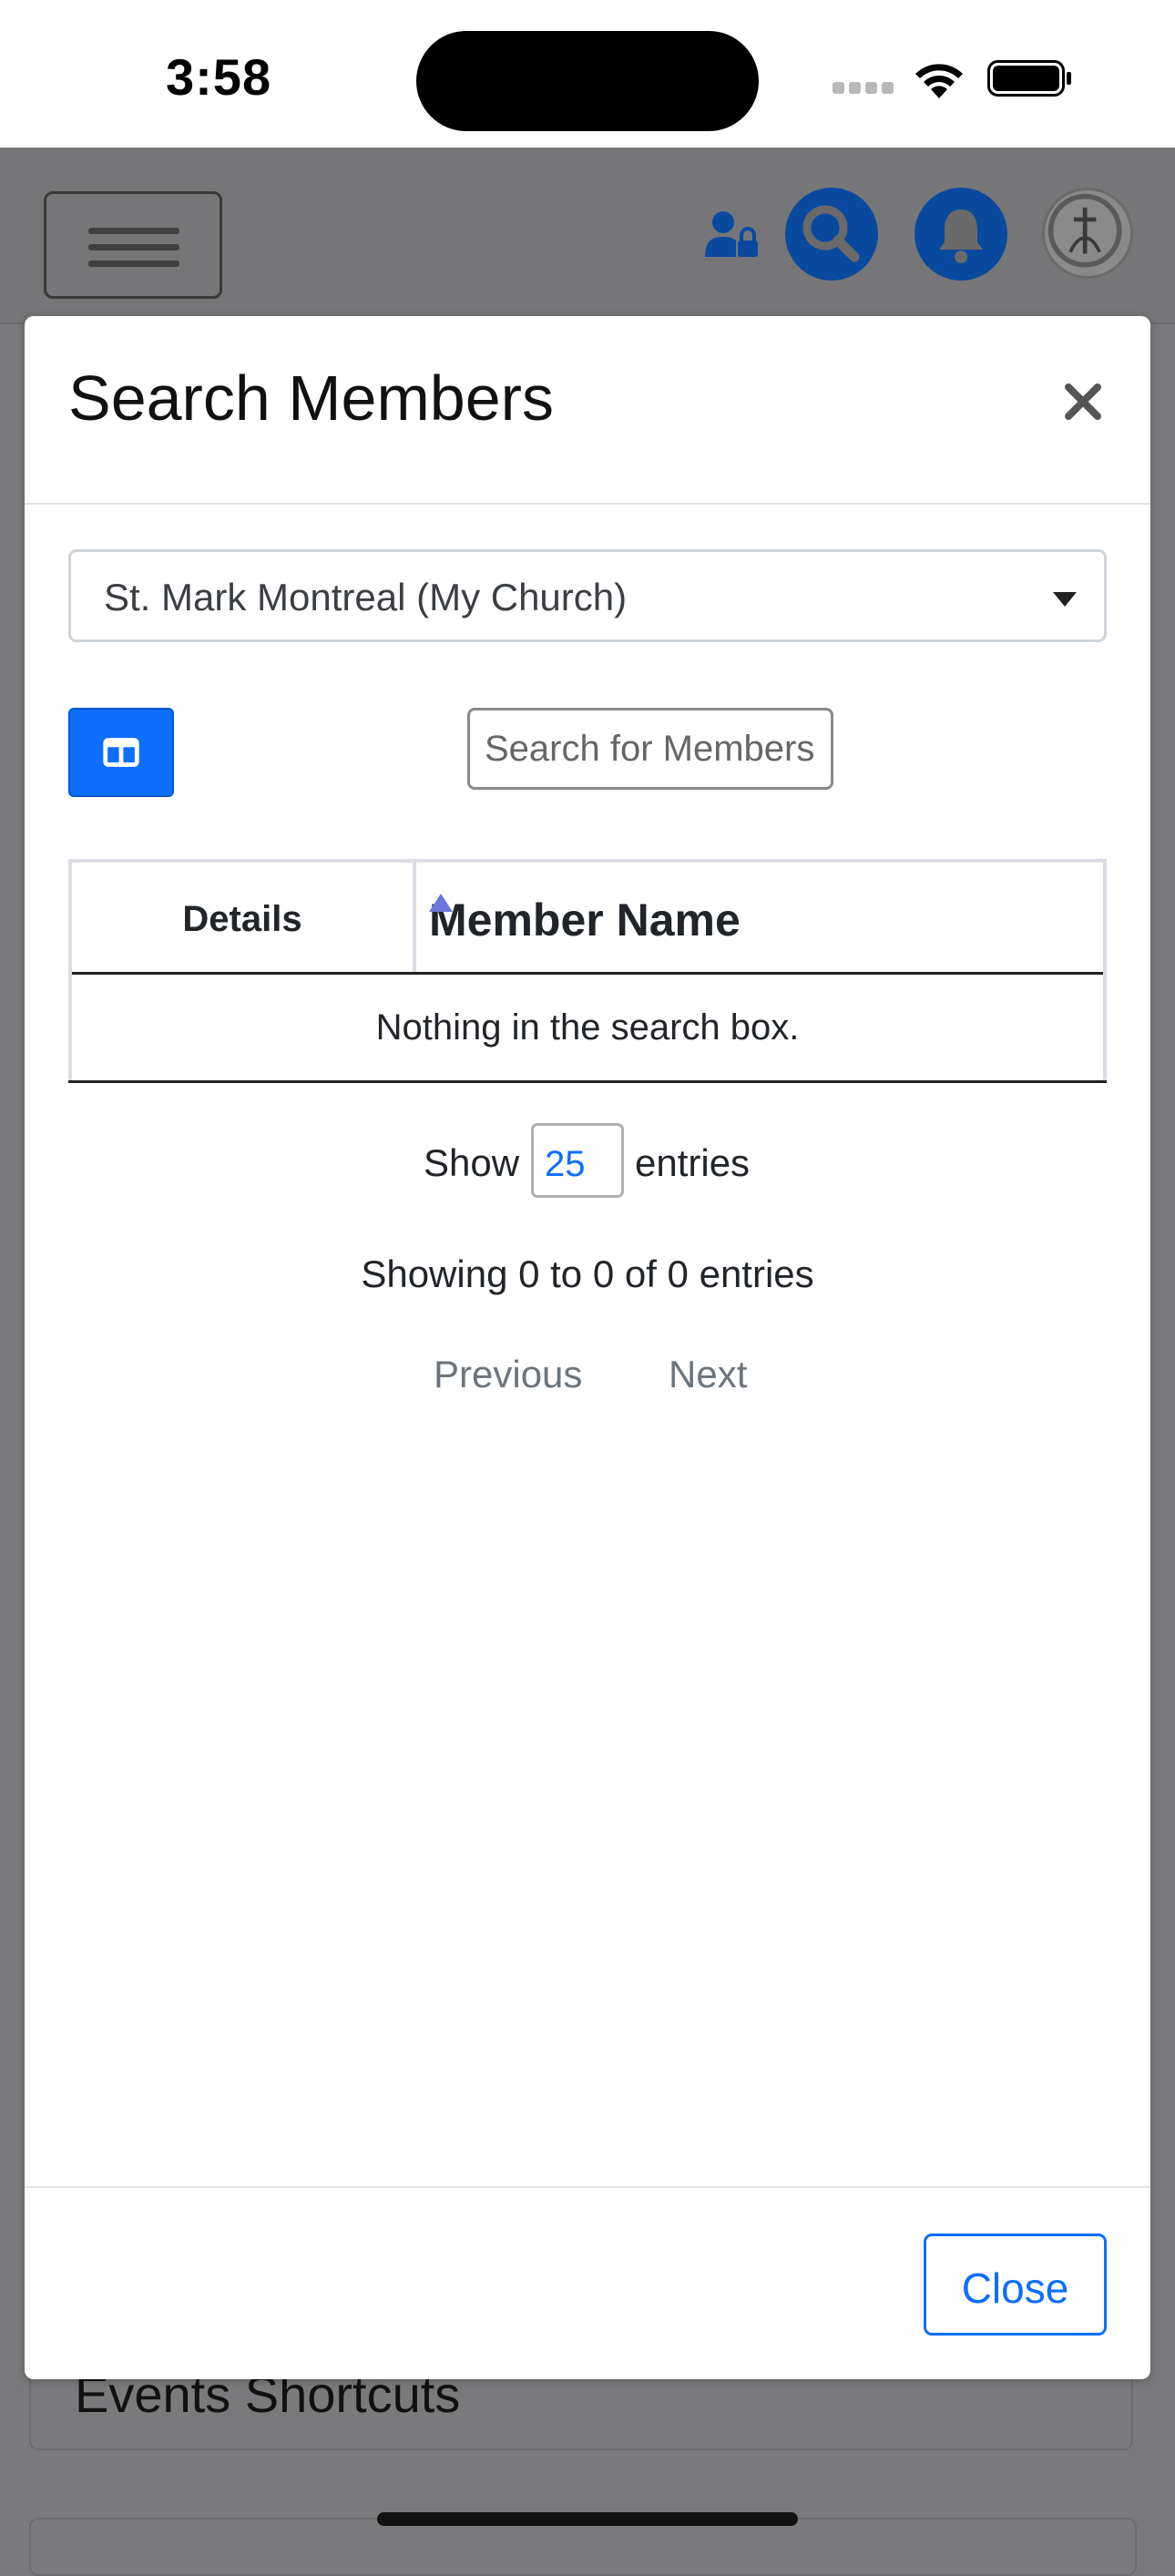 The width and height of the screenshot is (1175, 2576). I want to click on church-select: St. Mark Montreal (My Church), so click(587, 596).